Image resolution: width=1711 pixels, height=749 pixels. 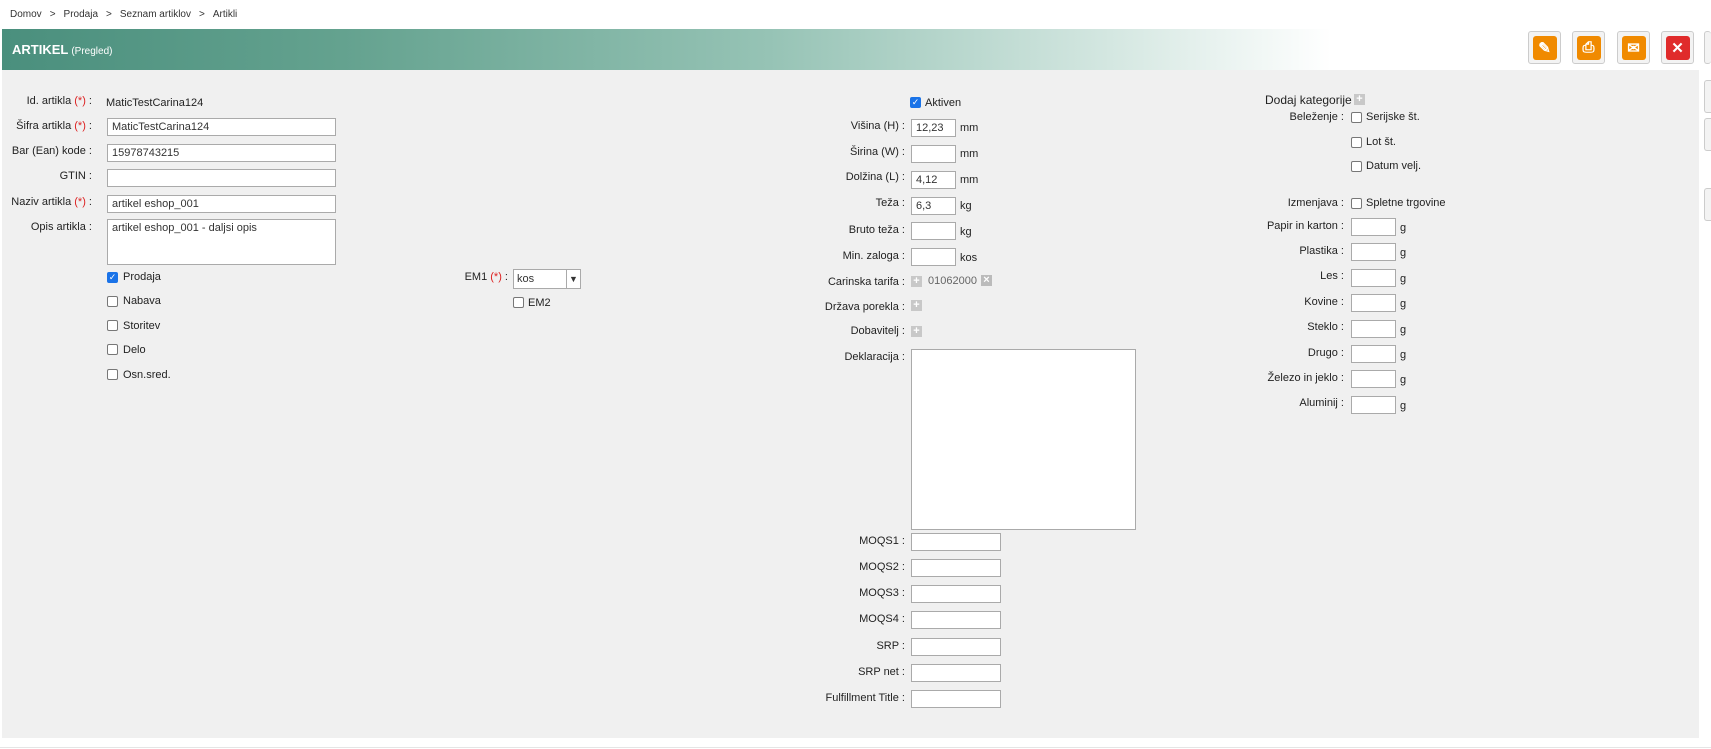 What do you see at coordinates (1373, 278) in the screenshot?
I see `les-input` at bounding box center [1373, 278].